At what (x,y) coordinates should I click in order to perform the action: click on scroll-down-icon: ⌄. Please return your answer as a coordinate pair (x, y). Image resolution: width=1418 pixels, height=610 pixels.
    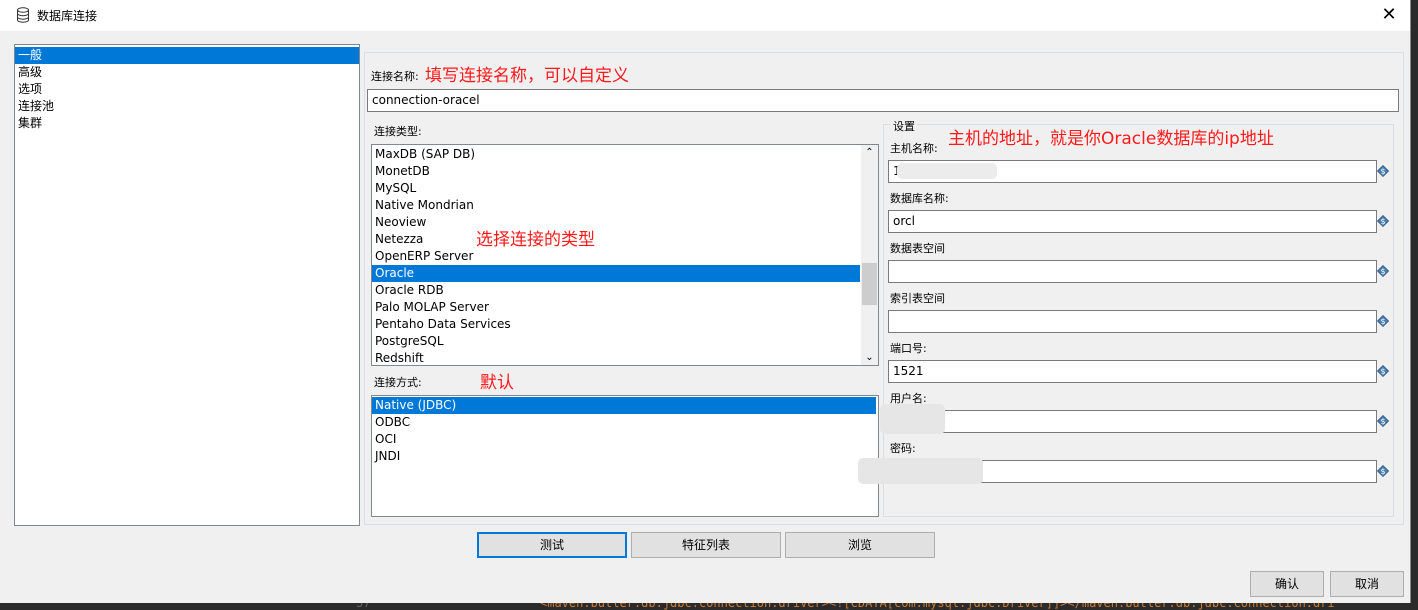
    Looking at the image, I should click on (869, 357).